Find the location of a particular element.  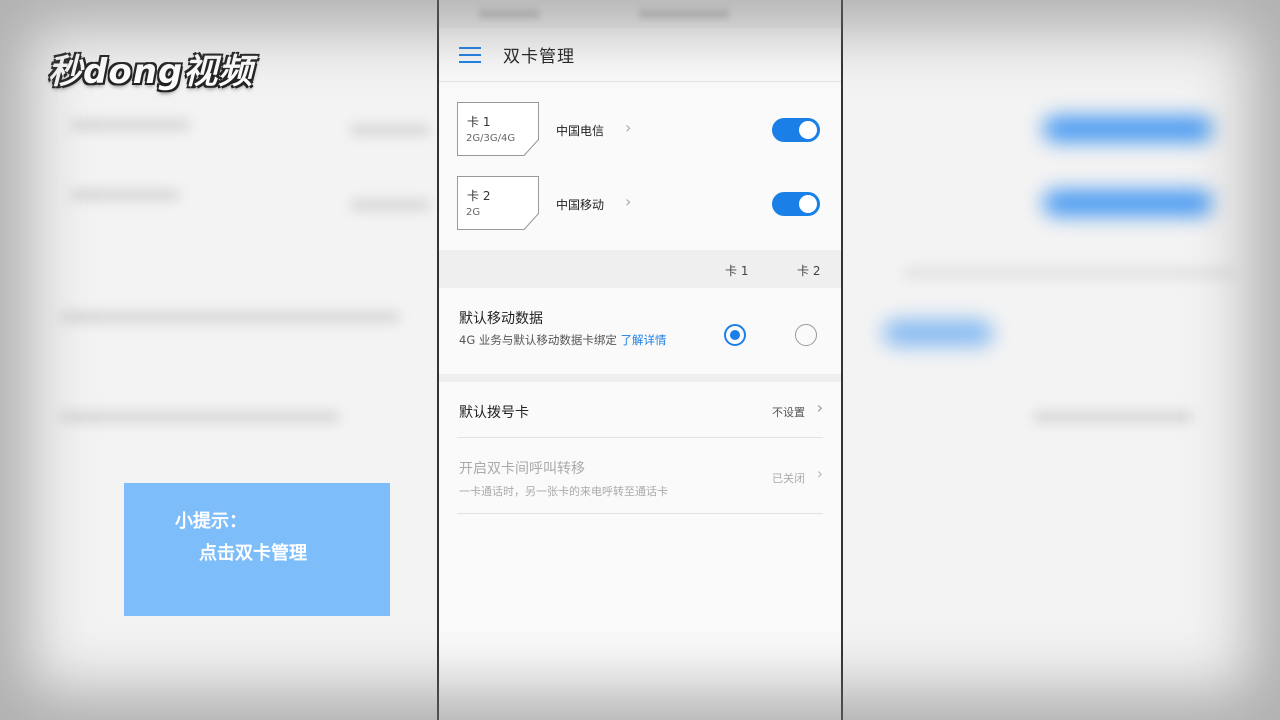

sim-card-icon: 卡 1 2G/3G/4G is located at coordinates (498, 129).